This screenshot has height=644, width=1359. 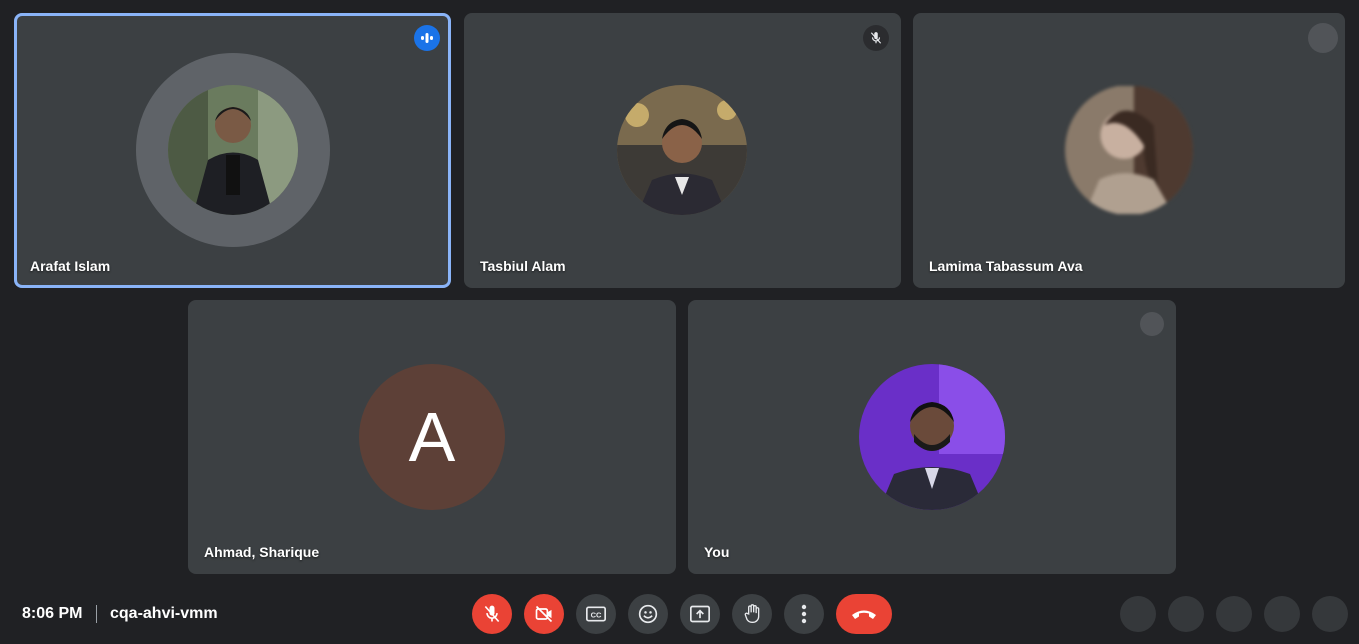 I want to click on participant-tile-tasbiul: Tasbiul Alam, so click(x=682, y=150).